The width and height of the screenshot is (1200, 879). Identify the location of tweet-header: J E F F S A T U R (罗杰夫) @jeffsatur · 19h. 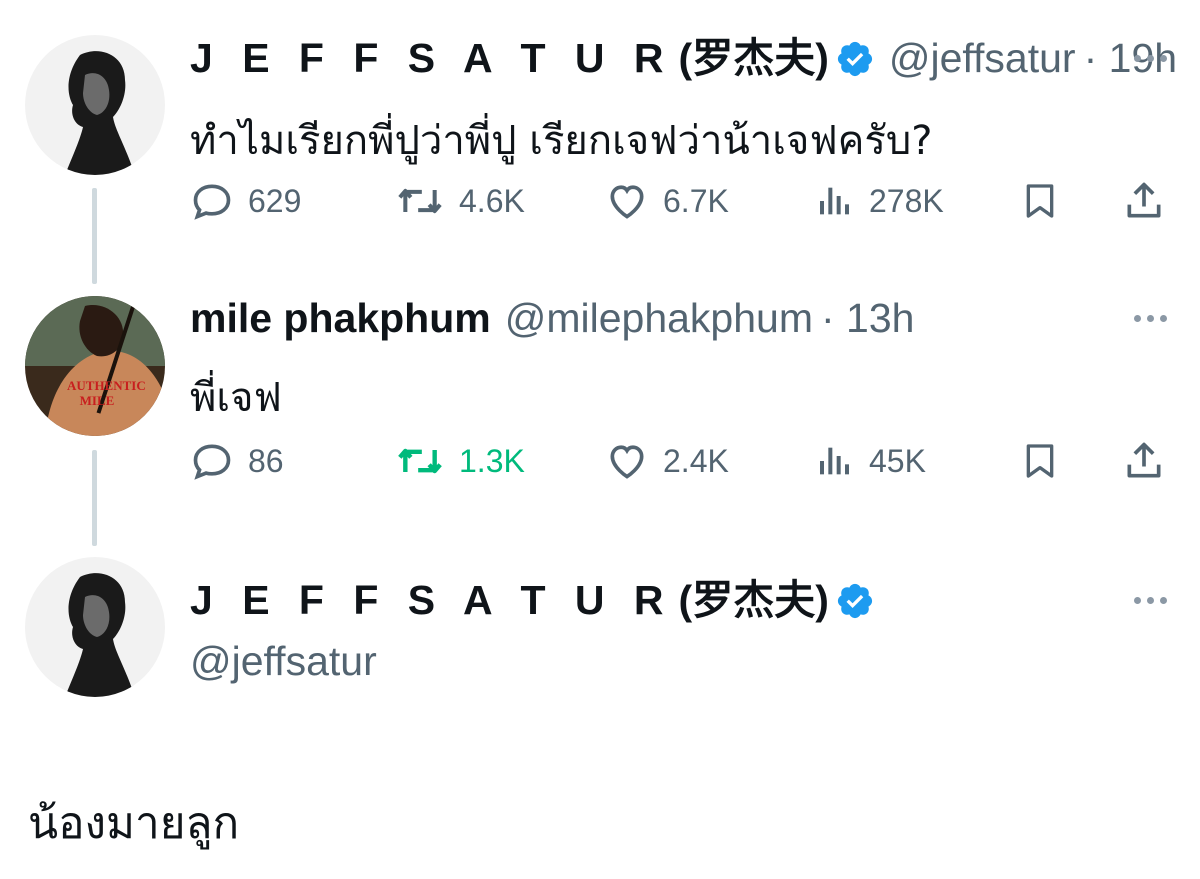
(683, 58).